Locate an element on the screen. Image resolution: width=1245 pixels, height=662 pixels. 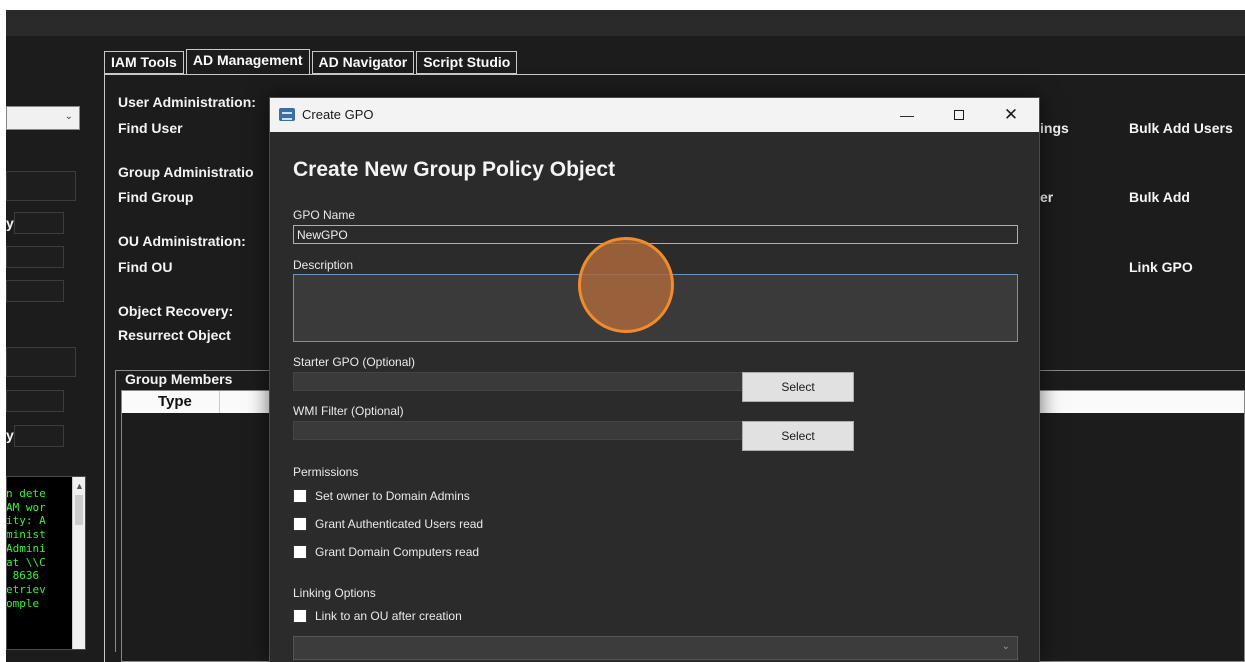
link-gpo-link: Link GPO is located at coordinates (1161, 267).